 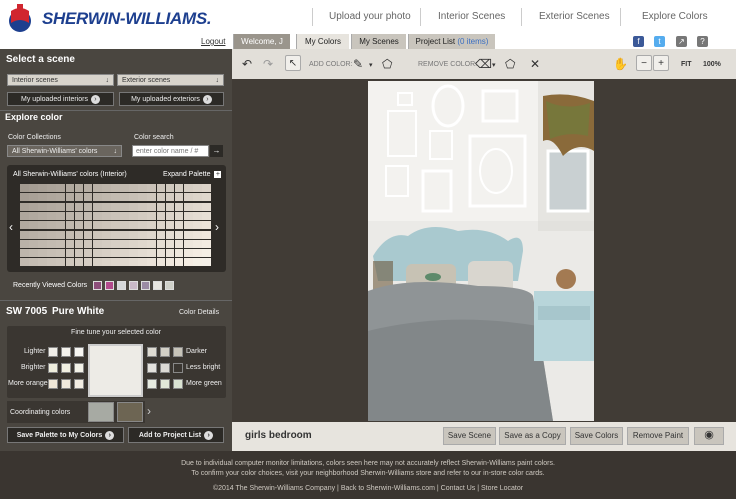 I want to click on nav-explore-colors: Explore Colors, so click(x=675, y=16).